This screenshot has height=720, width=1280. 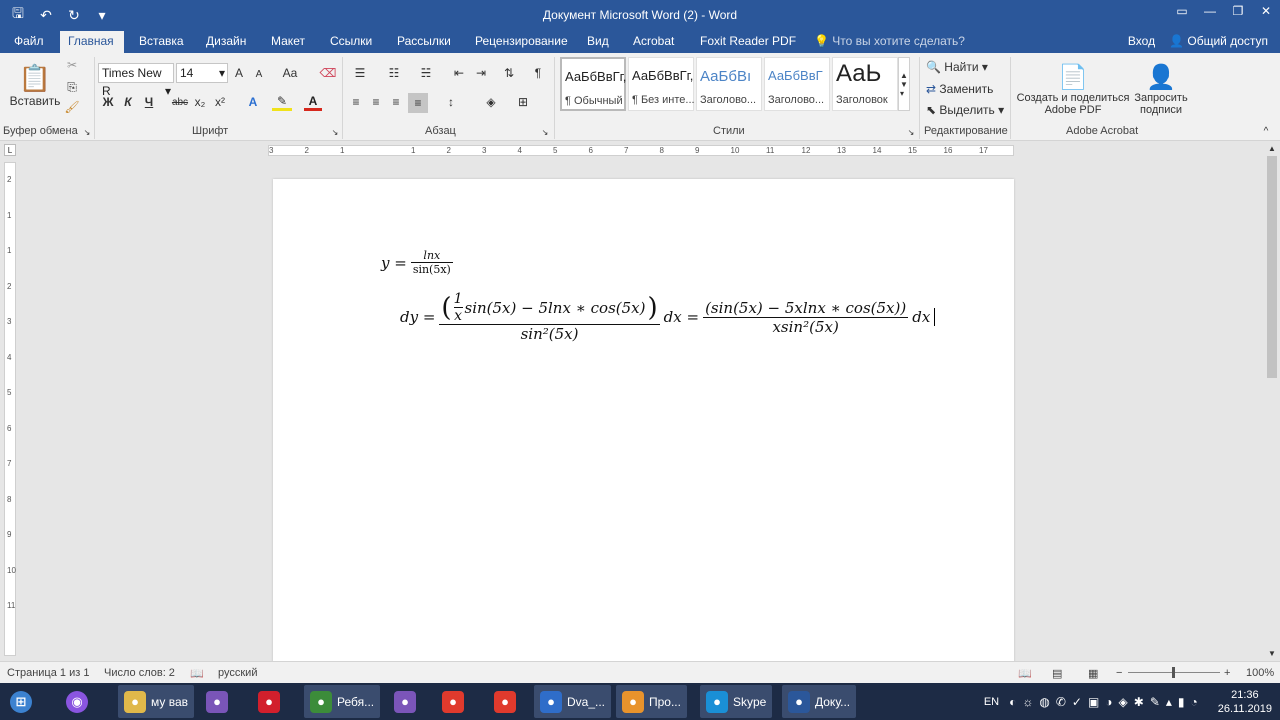 What do you see at coordinates (21, 701) in the screenshot?
I see `start-button: ⊞` at bounding box center [21, 701].